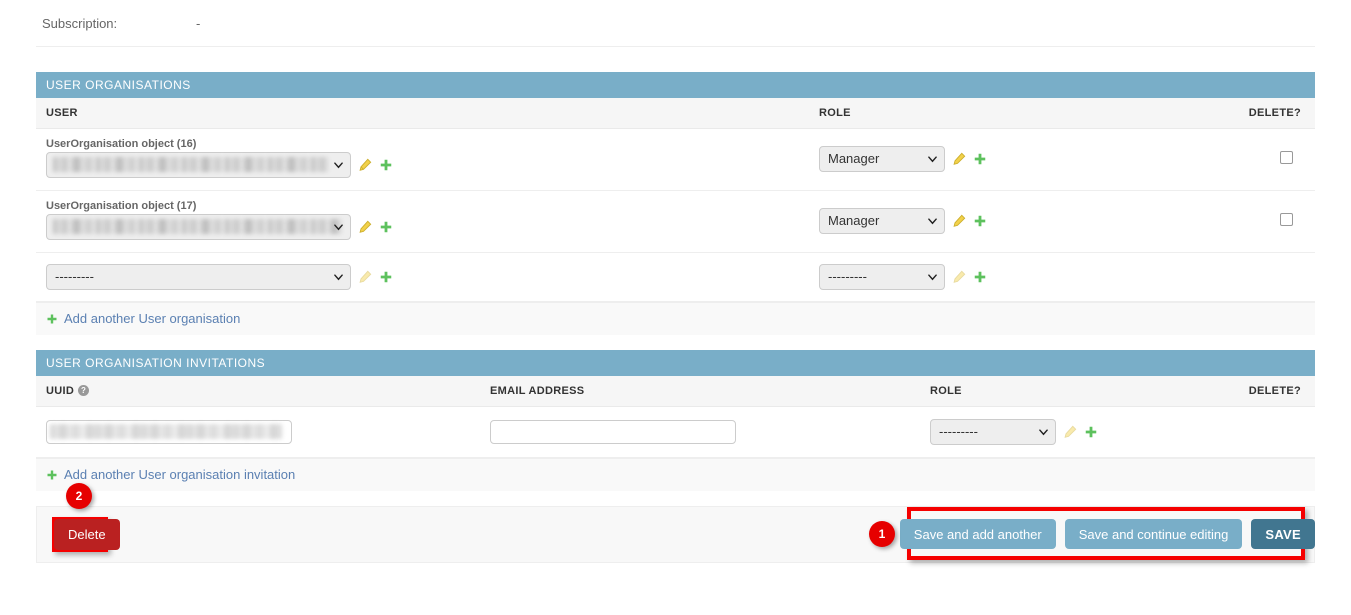 Image resolution: width=1351 pixels, height=615 pixels. I want to click on add-another-invitation-row: Add another User organisation invitation, so click(675, 474).